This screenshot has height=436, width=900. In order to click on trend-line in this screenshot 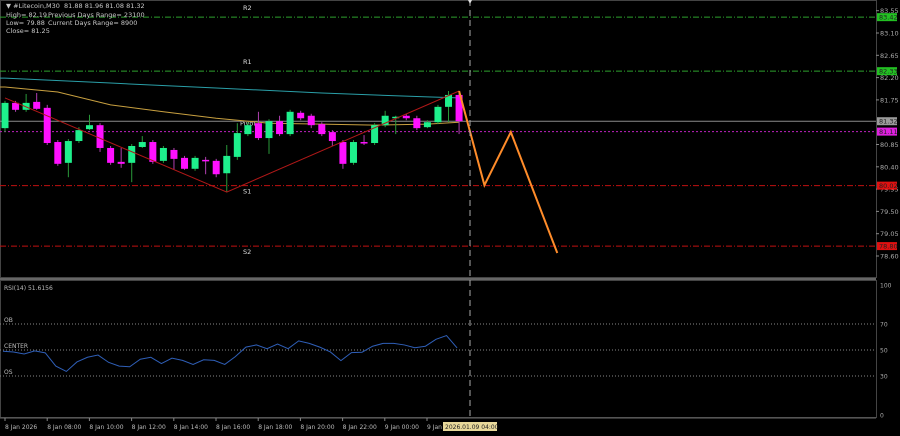, I will do `click(232, 141)`.